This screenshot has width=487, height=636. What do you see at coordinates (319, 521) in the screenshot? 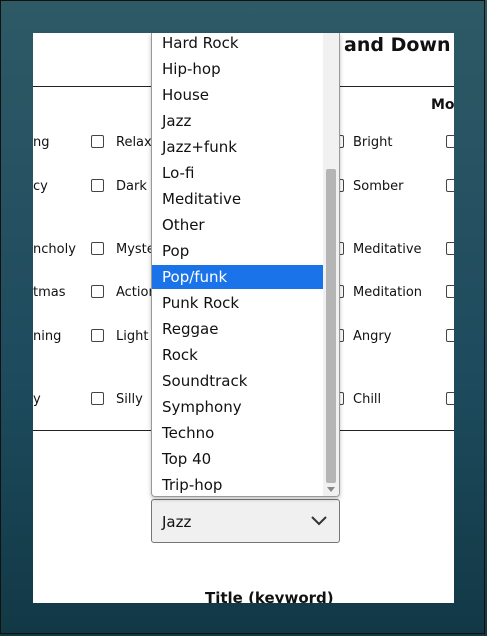
I see `chevron-down-icon` at bounding box center [319, 521].